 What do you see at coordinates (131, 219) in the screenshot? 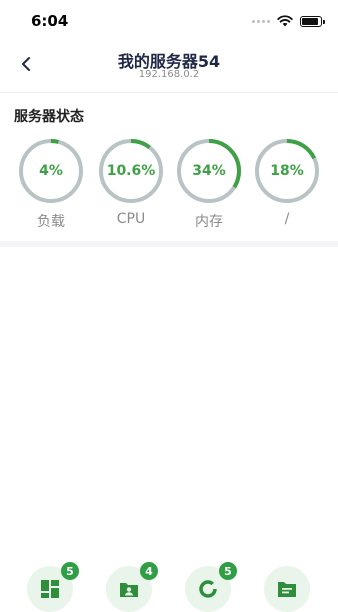
I see `cpu-label: CPU` at bounding box center [131, 219].